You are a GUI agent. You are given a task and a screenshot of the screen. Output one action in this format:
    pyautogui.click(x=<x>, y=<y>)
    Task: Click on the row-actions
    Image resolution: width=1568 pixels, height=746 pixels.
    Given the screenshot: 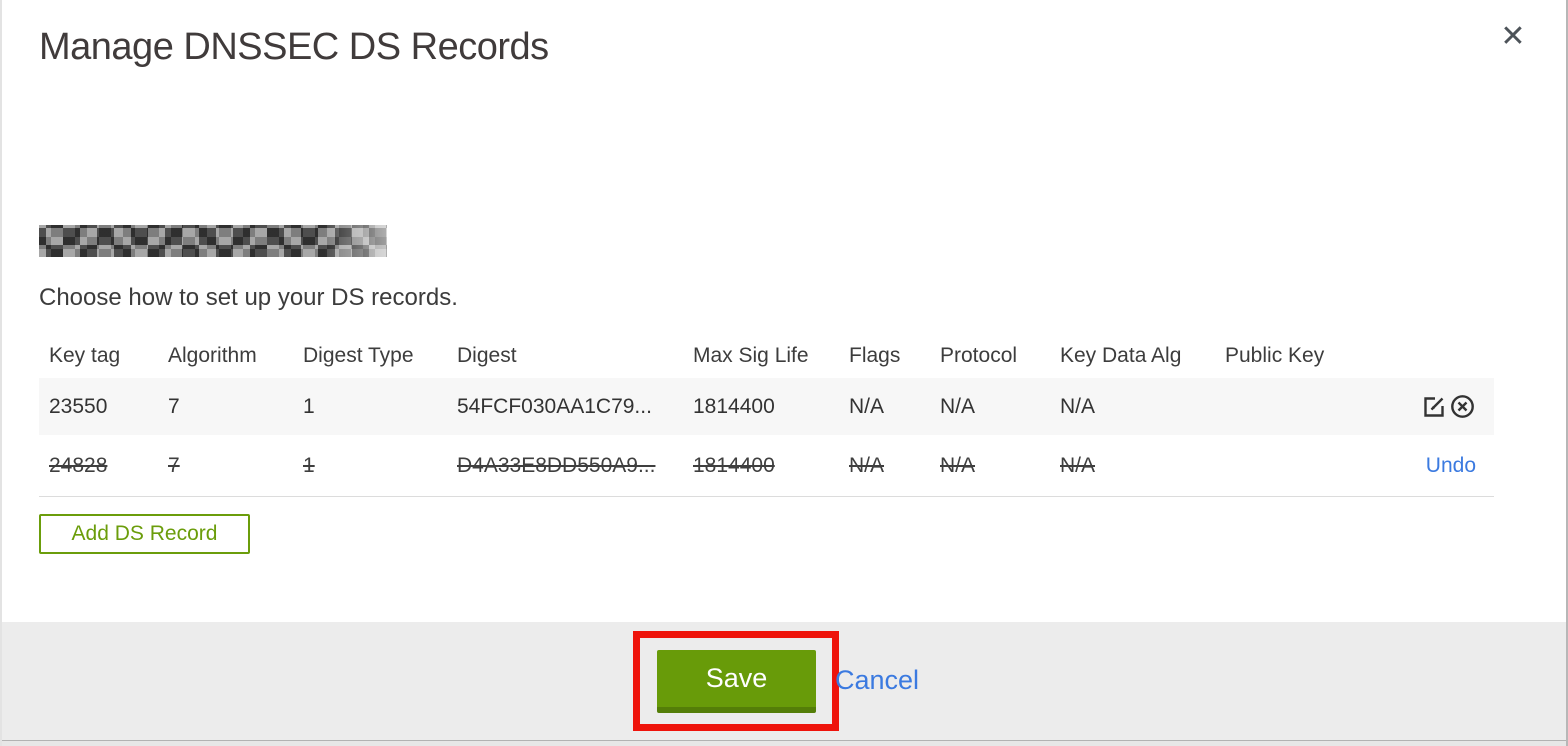 What is the action you would take?
    pyautogui.click(x=1419, y=406)
    